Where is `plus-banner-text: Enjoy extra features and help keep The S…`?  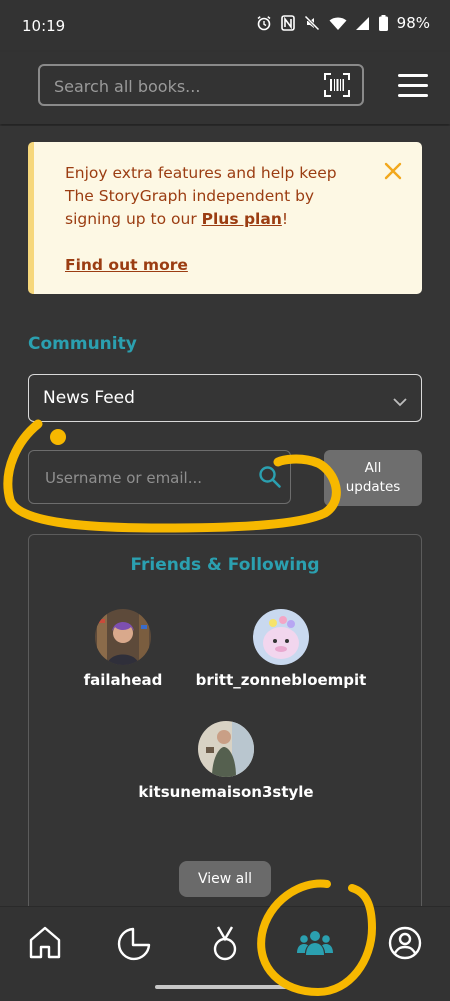 plus-banner-text: Enjoy extra features and help keep The S… is located at coordinates (215, 196).